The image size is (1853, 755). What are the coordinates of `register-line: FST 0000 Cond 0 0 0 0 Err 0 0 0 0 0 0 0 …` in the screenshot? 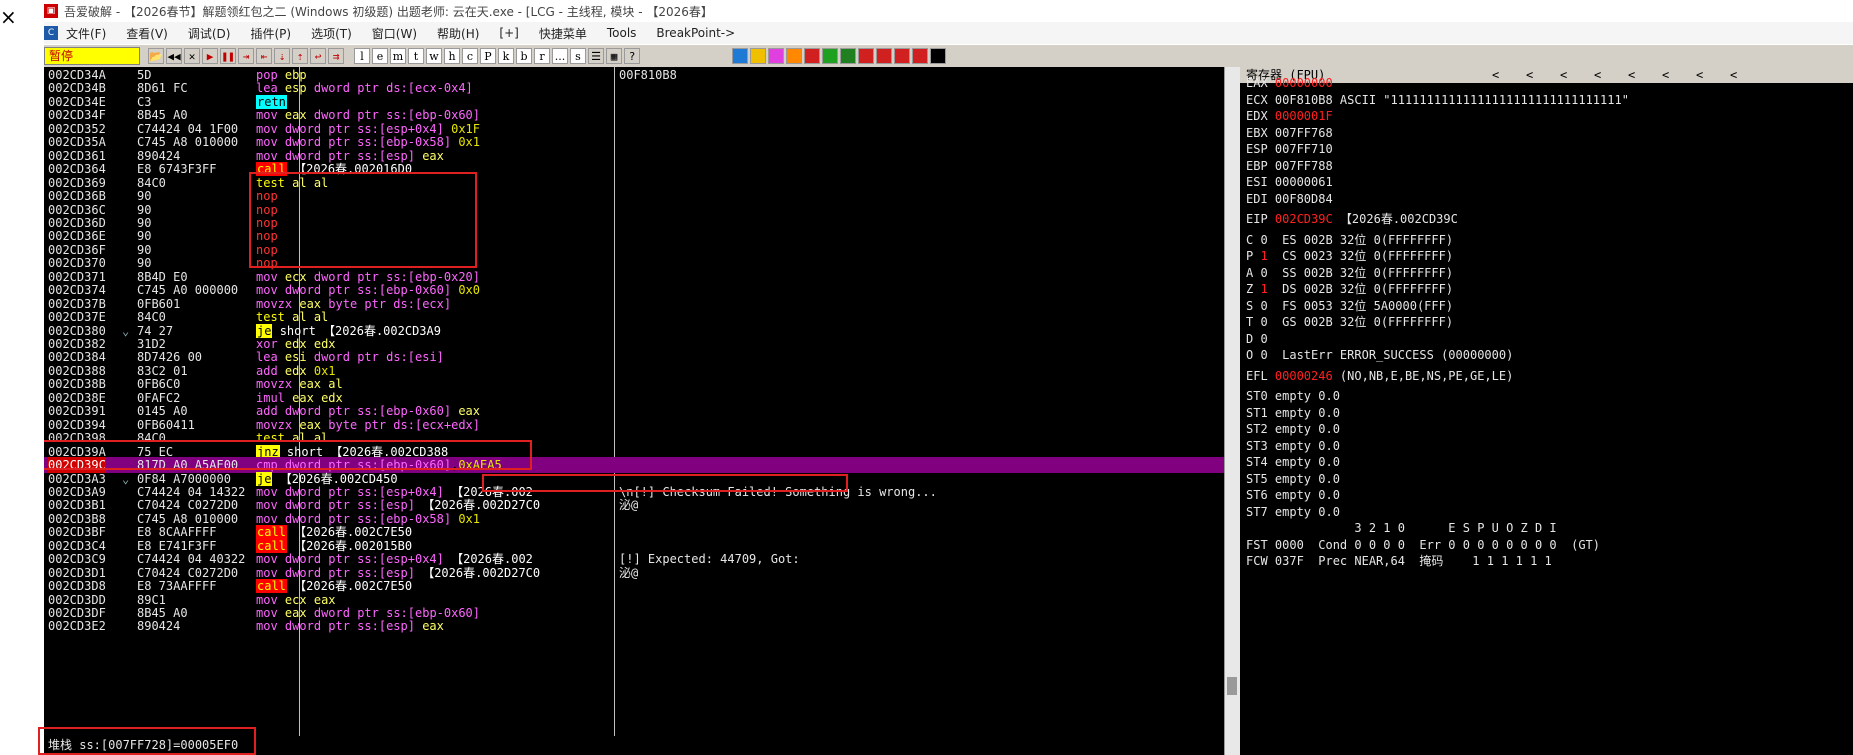 It's located at (1423, 545).